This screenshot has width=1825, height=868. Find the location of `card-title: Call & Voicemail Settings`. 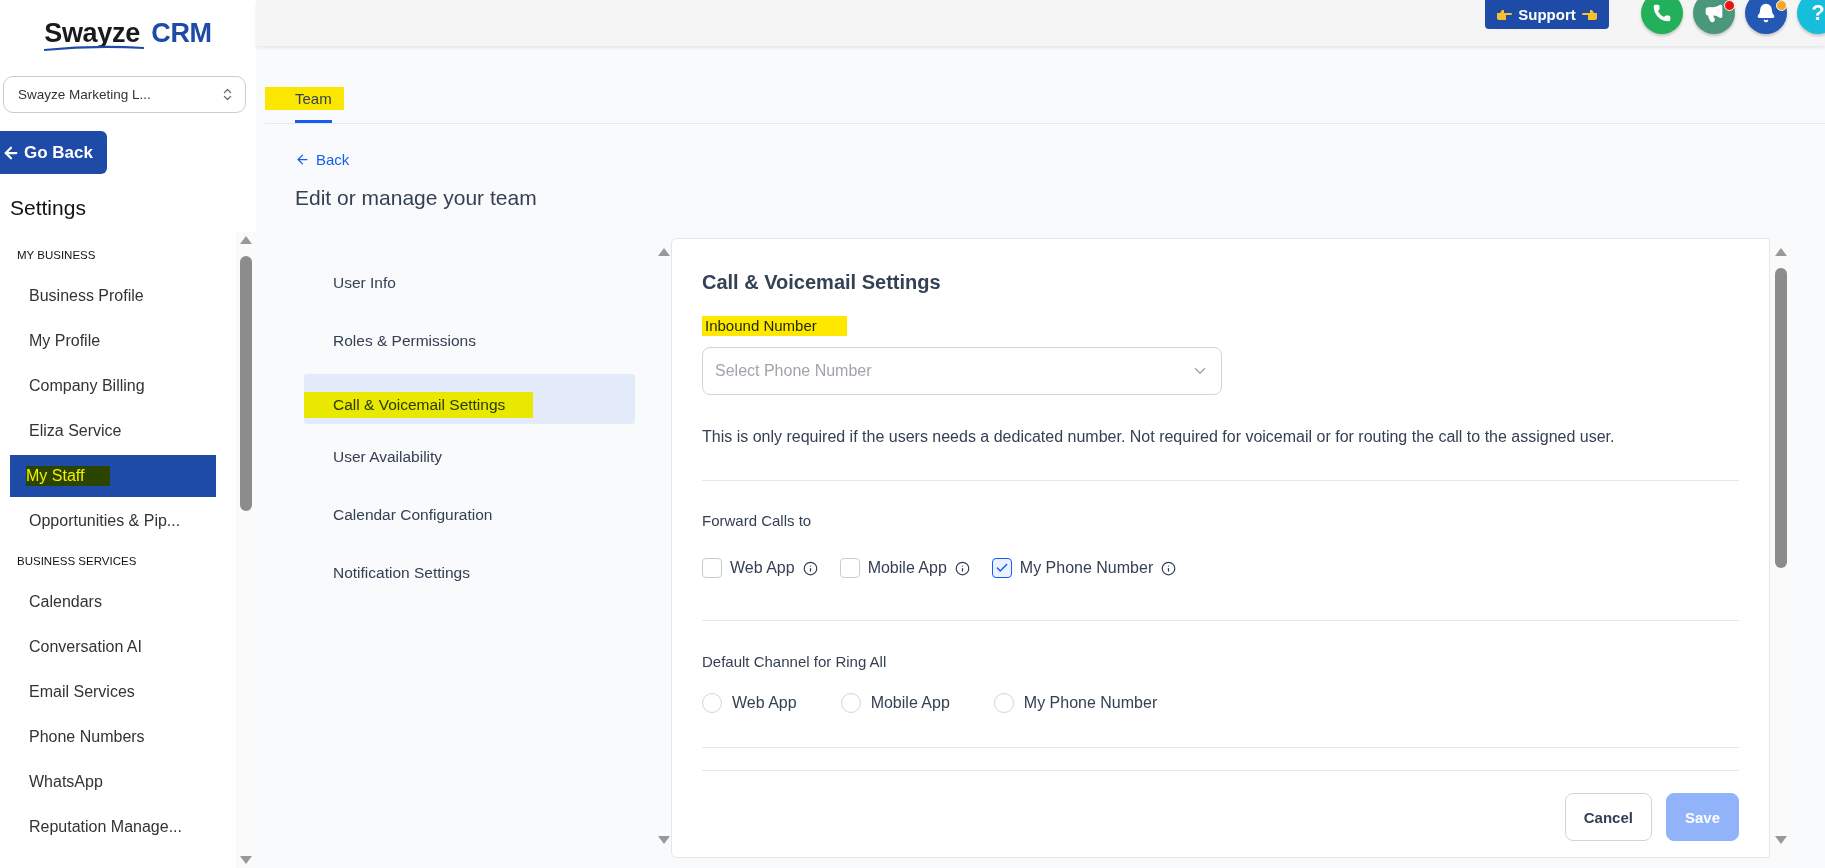

card-title: Call & Voicemail Settings is located at coordinates (822, 282).